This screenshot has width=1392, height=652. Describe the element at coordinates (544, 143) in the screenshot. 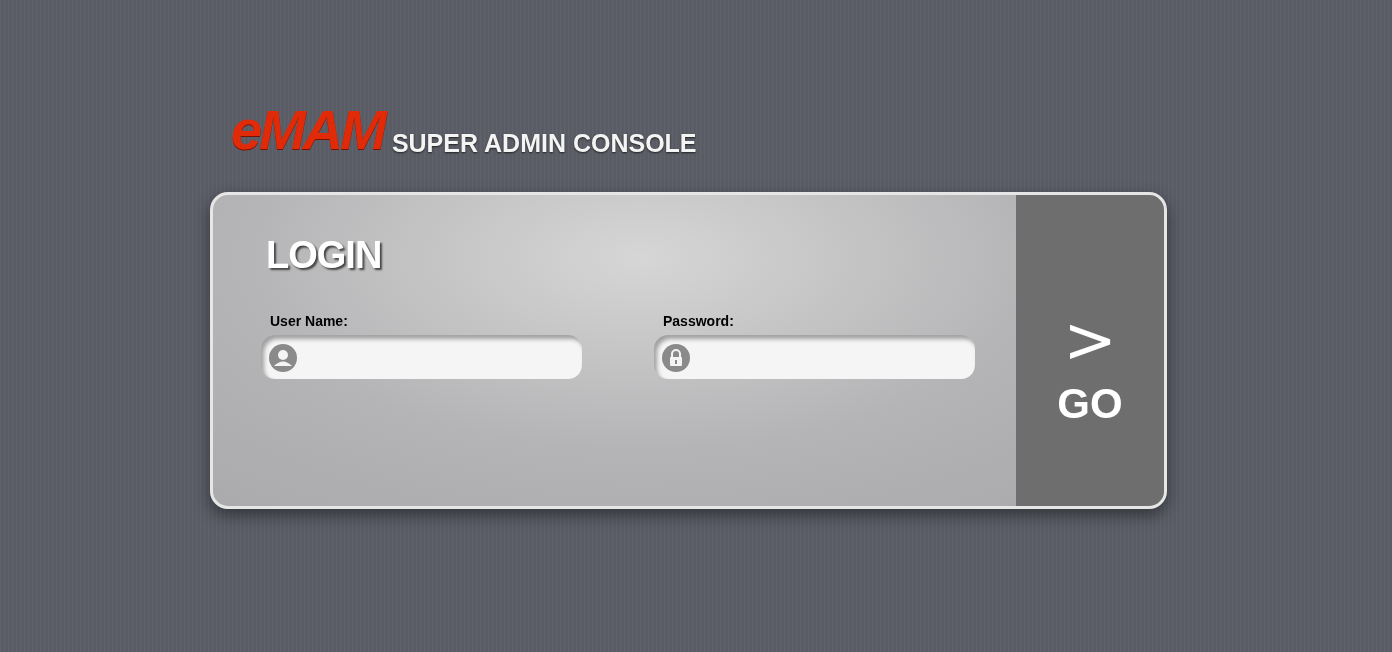

I see `console-title: SUPER ADMIN CONSOLE` at that location.